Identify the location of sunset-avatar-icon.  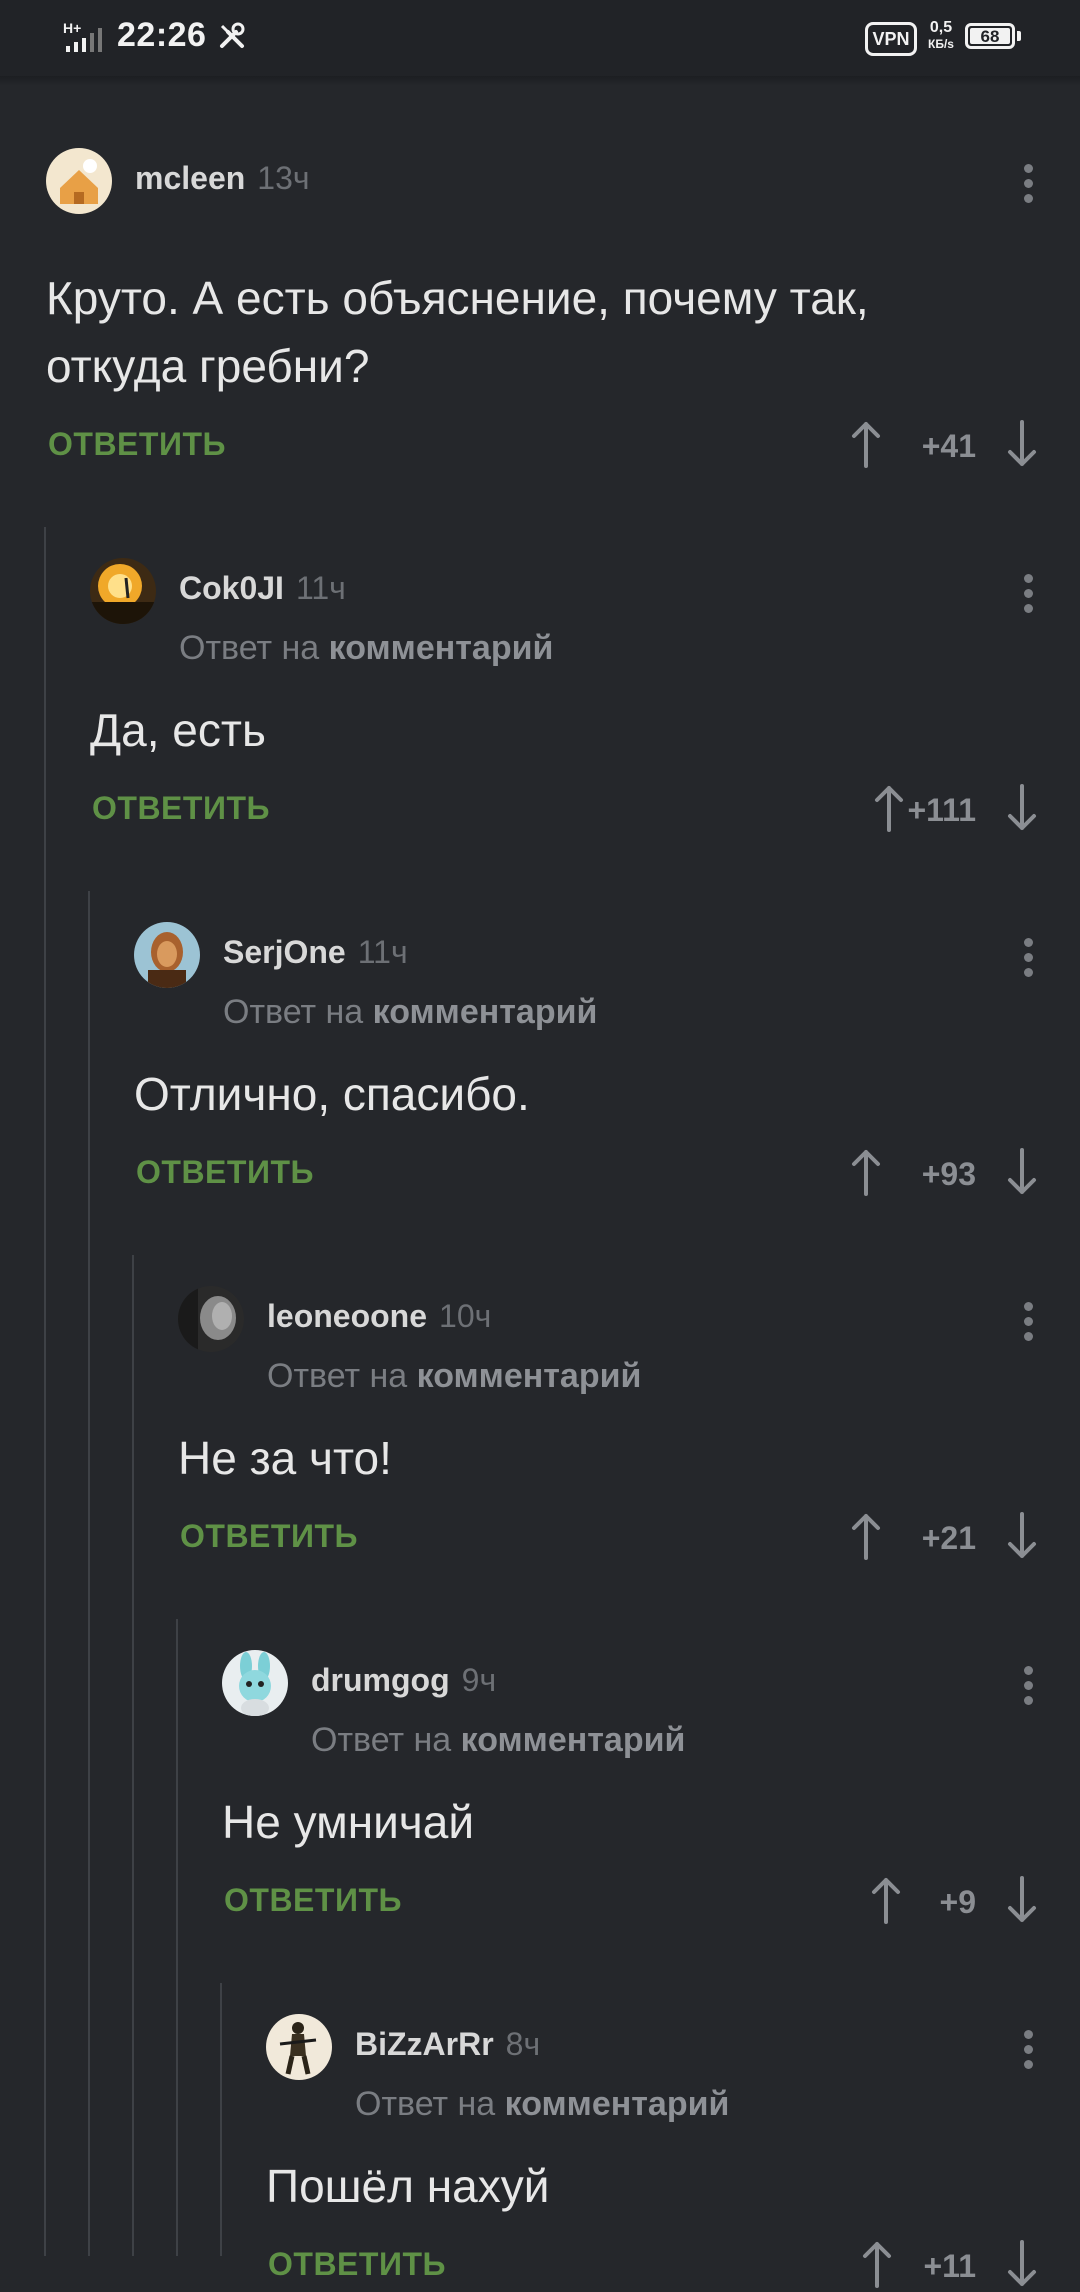
(123, 591).